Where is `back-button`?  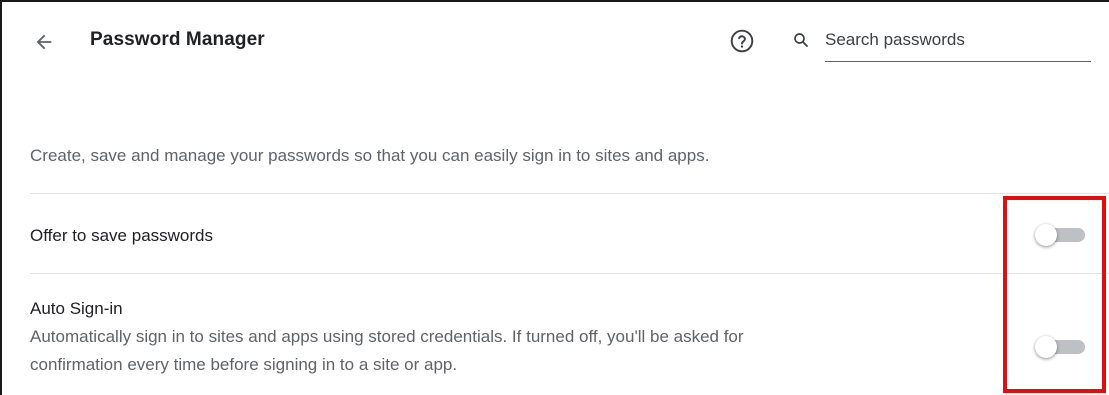
back-button is located at coordinates (44, 42).